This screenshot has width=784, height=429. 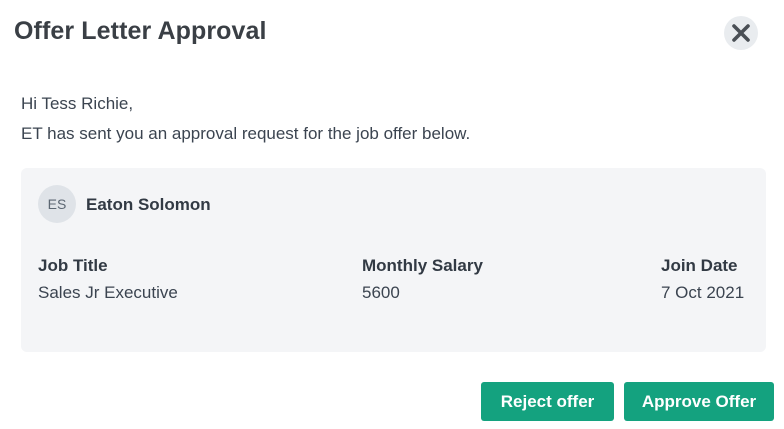 I want to click on join-date-value: 7 Oct 2021, so click(x=703, y=292).